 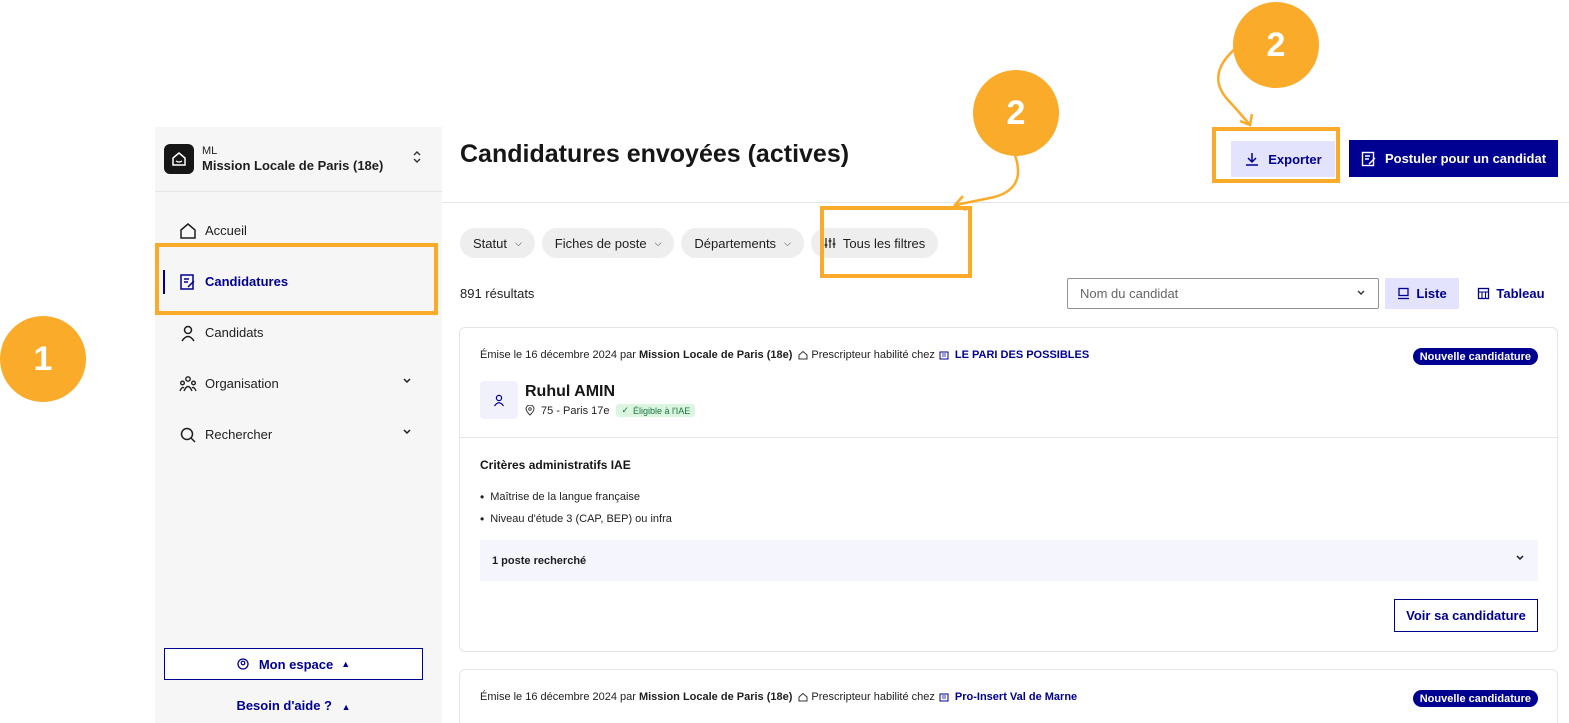 What do you see at coordinates (298, 434) in the screenshot?
I see `sidebar-item-rechercher: Rechercher` at bounding box center [298, 434].